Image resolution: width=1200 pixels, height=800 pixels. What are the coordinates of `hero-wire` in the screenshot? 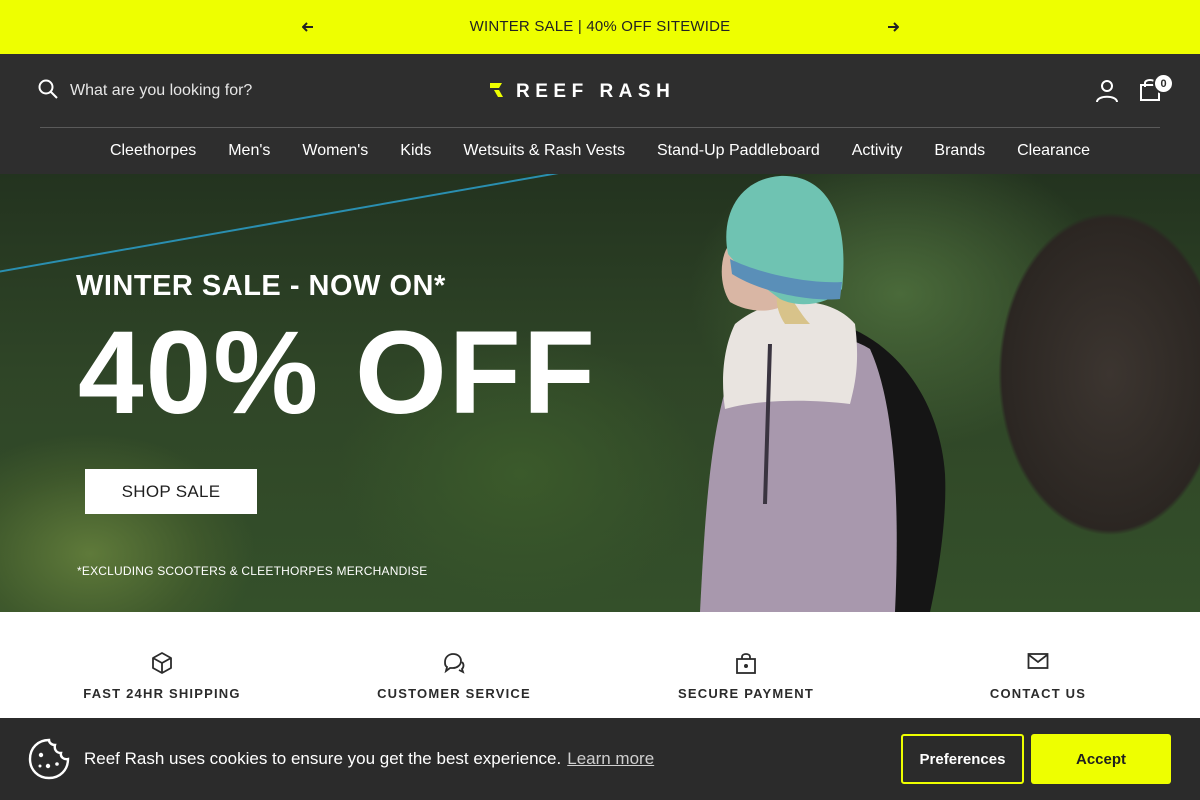 It's located at (305, 225).